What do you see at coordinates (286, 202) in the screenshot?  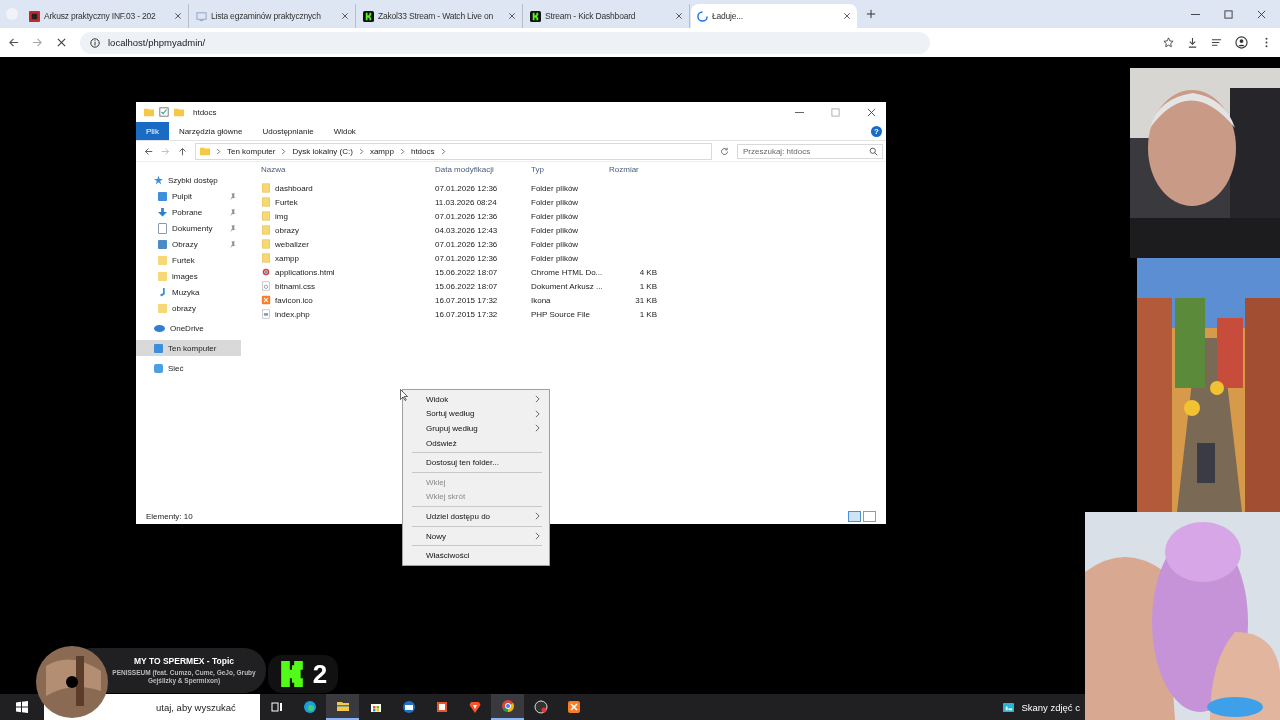 I see `file-name: Furtek` at bounding box center [286, 202].